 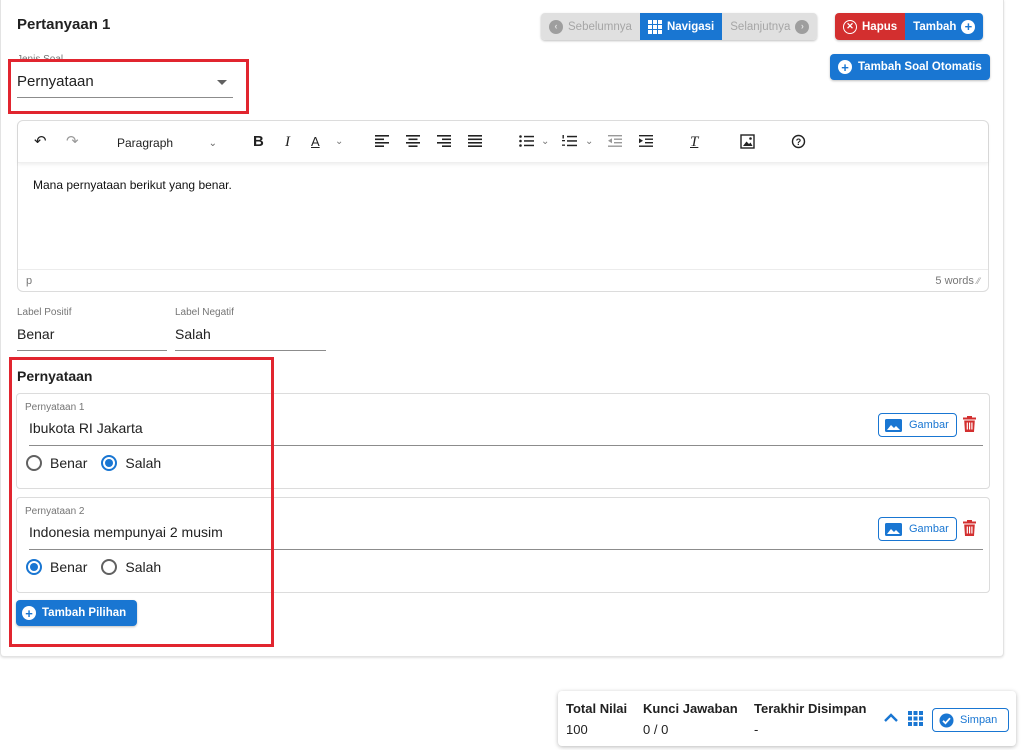 What do you see at coordinates (556, 26) in the screenshot?
I see `chevron-left-icon: ‹` at bounding box center [556, 26].